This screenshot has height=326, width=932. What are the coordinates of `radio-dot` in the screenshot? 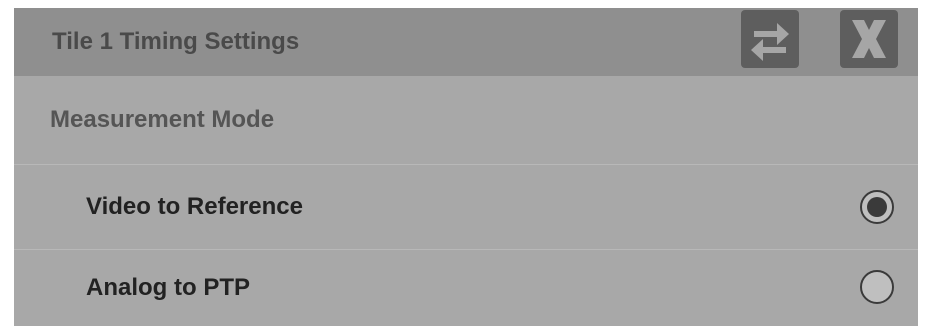 It's located at (877, 207).